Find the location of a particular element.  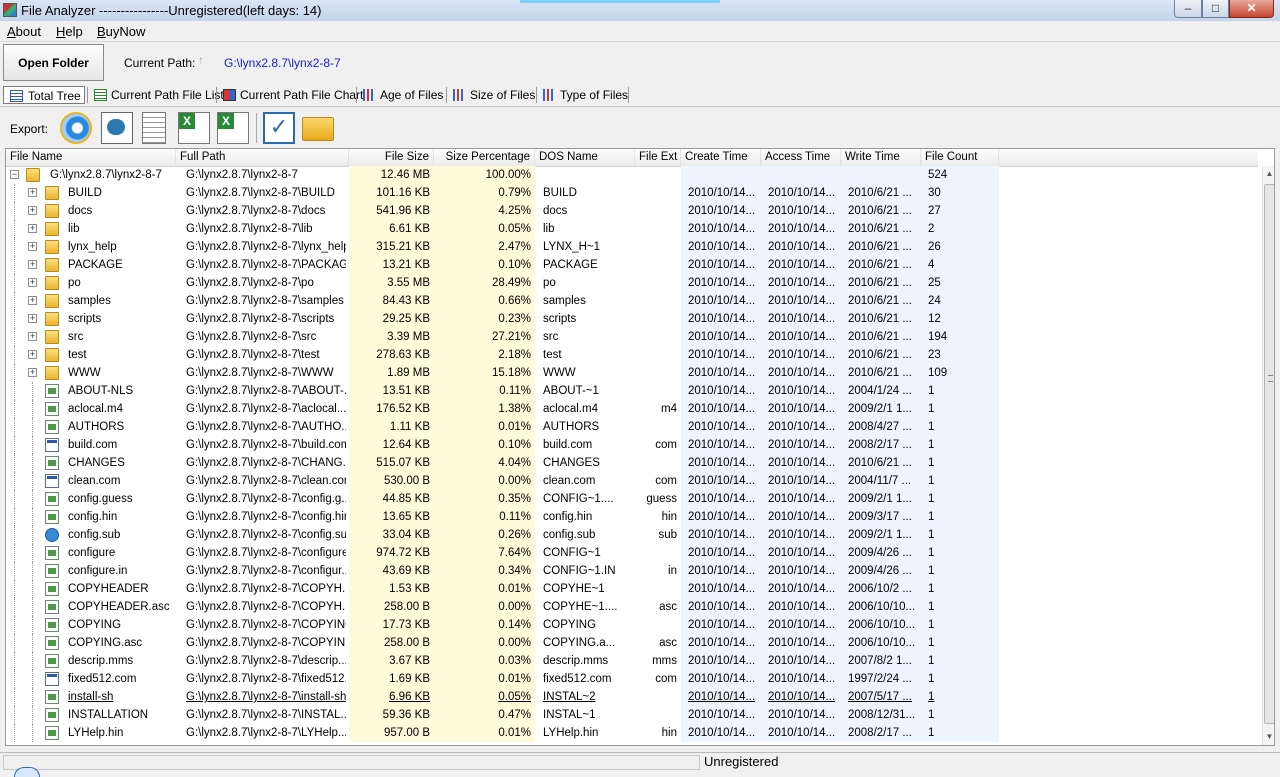

maximize-button: □ is located at coordinates (1215, 9).